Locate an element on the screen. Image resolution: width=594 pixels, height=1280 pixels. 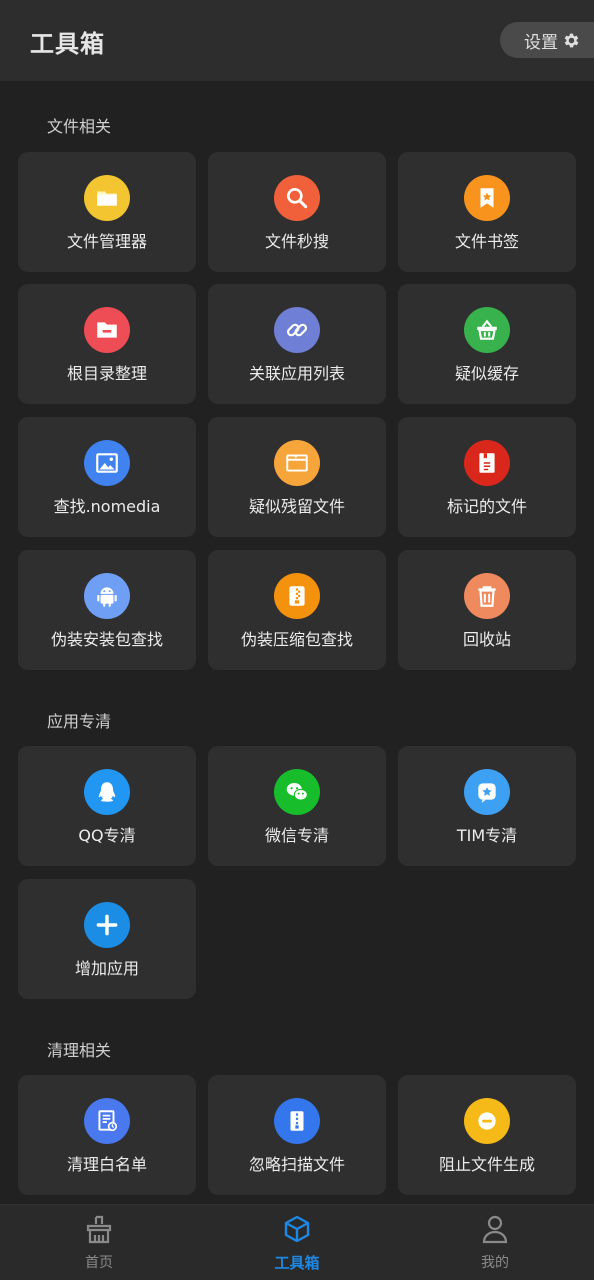
card-label: 忽略扫描文件 is located at coordinates (296, 1164).